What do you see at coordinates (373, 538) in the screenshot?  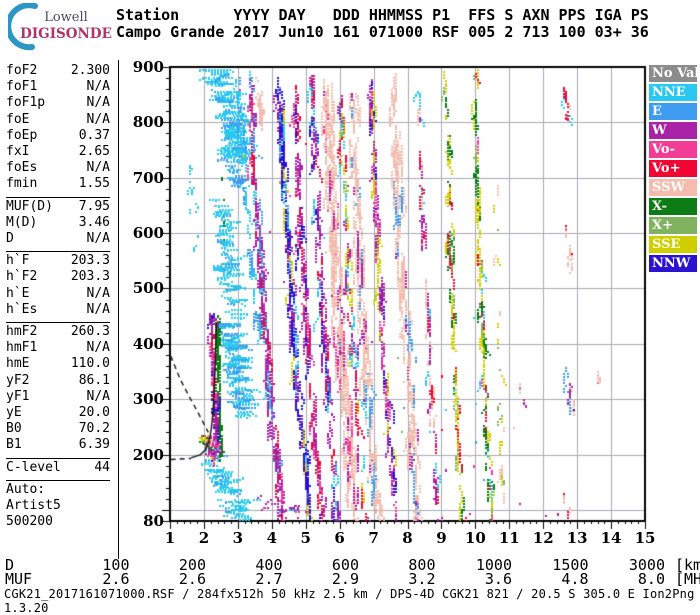 I see `x-axis-tick-label: 7` at bounding box center [373, 538].